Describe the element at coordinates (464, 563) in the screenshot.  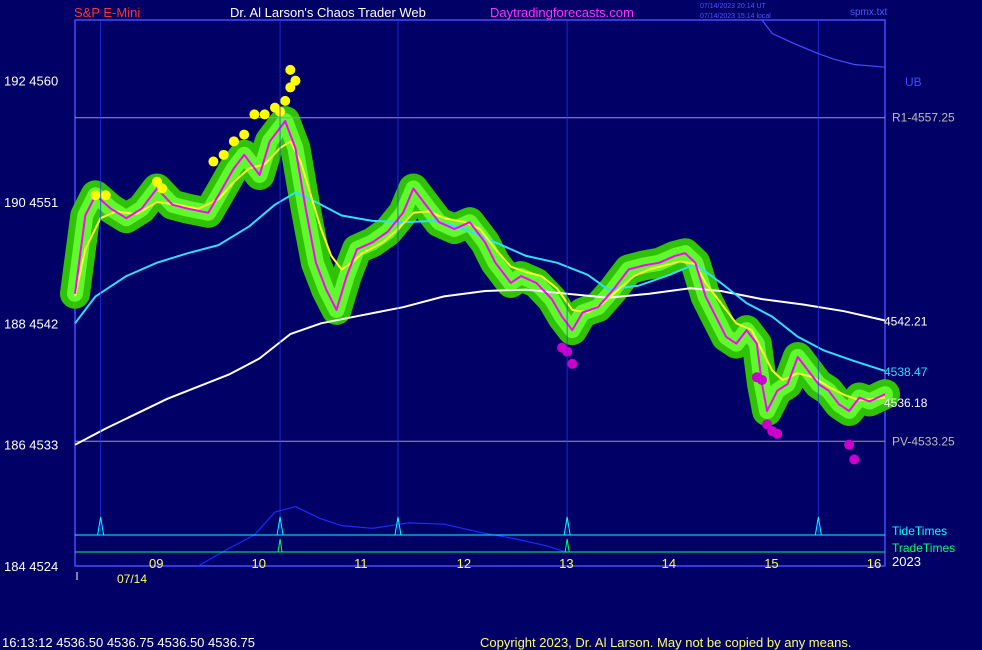
I see `x-tick-label: 12` at that location.